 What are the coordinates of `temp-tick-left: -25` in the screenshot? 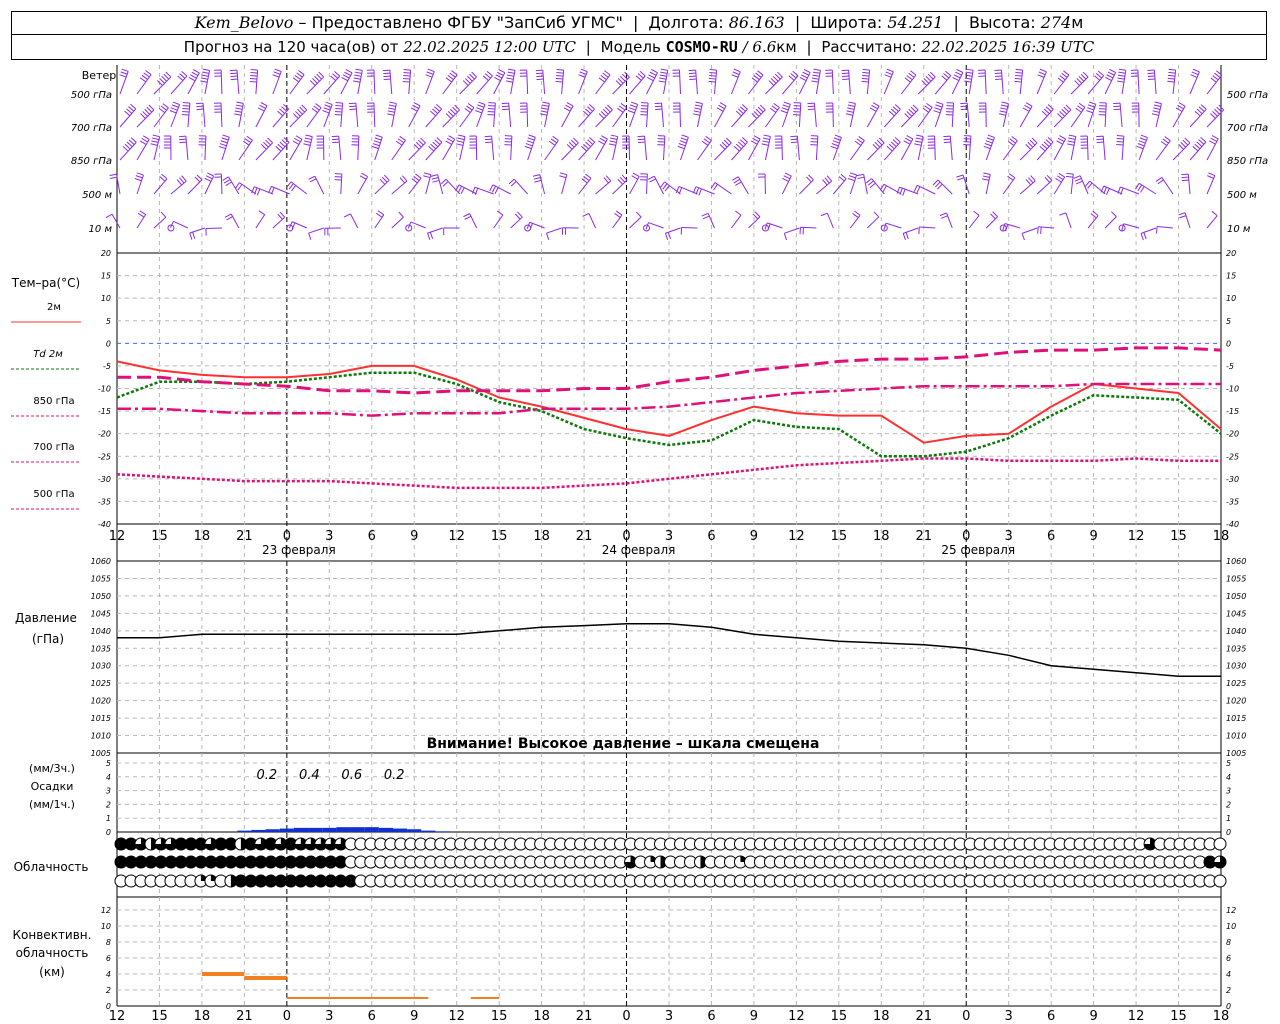 It's located at (104, 456).